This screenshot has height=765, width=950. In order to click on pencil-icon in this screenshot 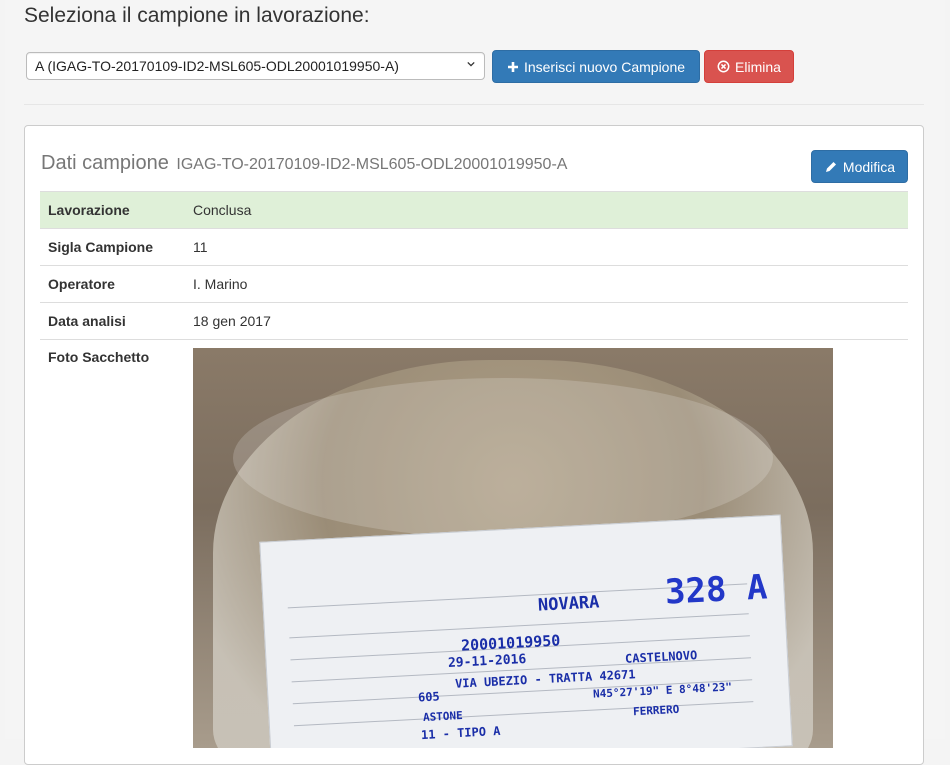, I will do `click(830, 166)`.